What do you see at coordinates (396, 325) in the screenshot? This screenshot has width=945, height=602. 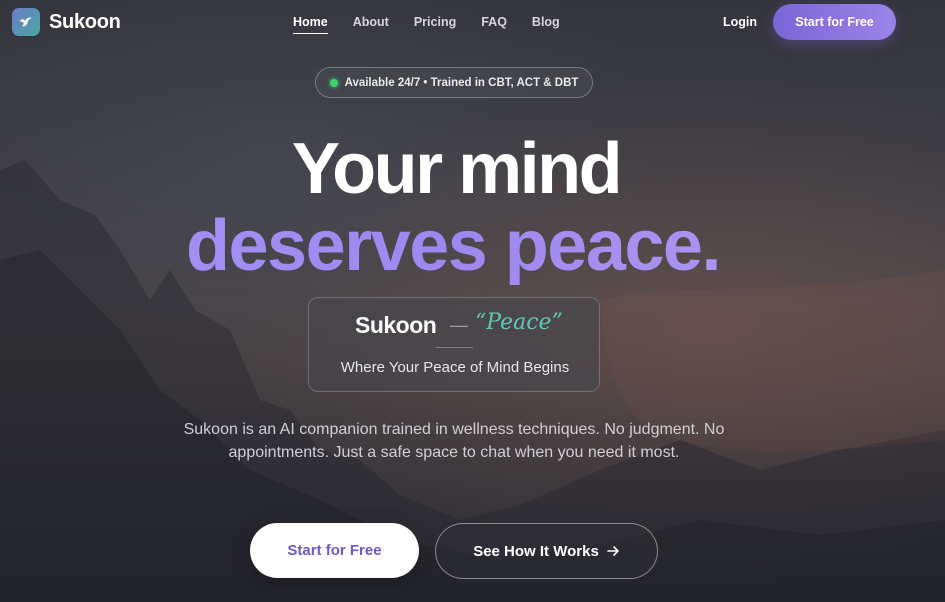 I see `card-brand: Sukoon` at bounding box center [396, 325].